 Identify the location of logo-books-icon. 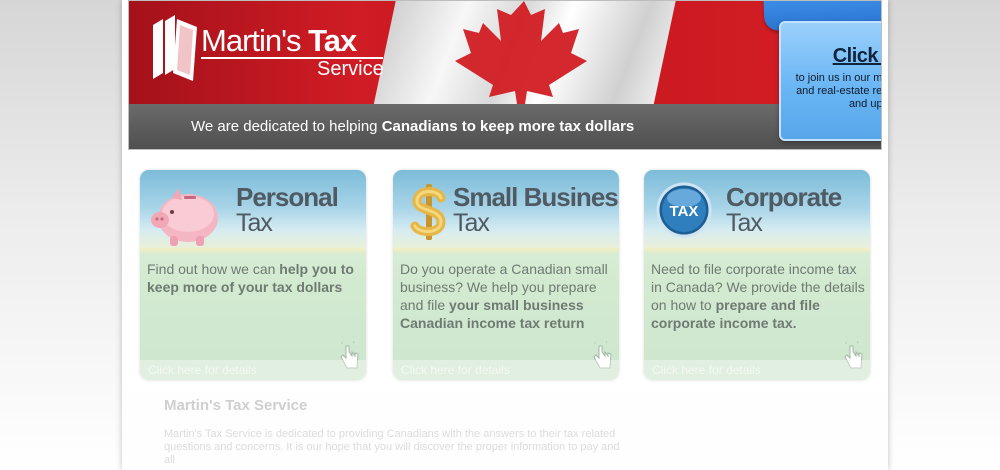
(175, 48).